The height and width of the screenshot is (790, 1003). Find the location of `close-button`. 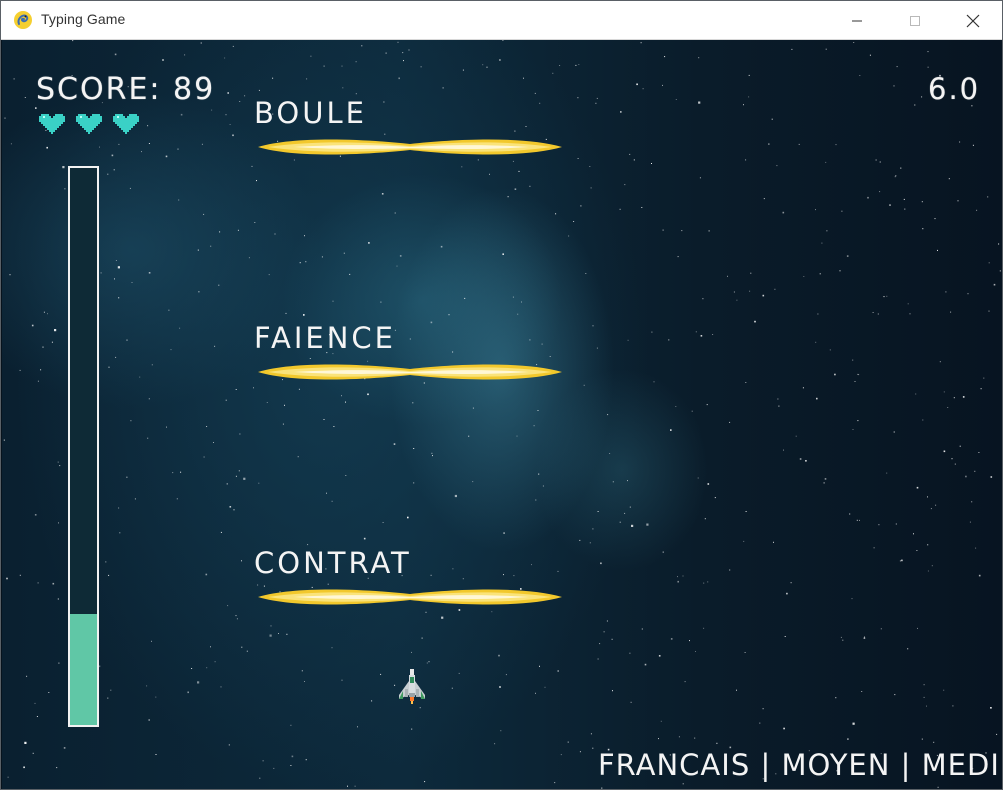

close-button is located at coordinates (973, 20).